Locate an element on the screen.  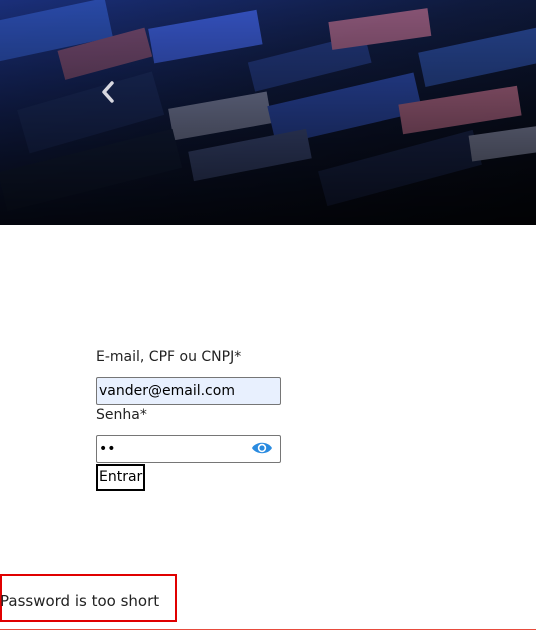
show-password-button is located at coordinates (262, 448).